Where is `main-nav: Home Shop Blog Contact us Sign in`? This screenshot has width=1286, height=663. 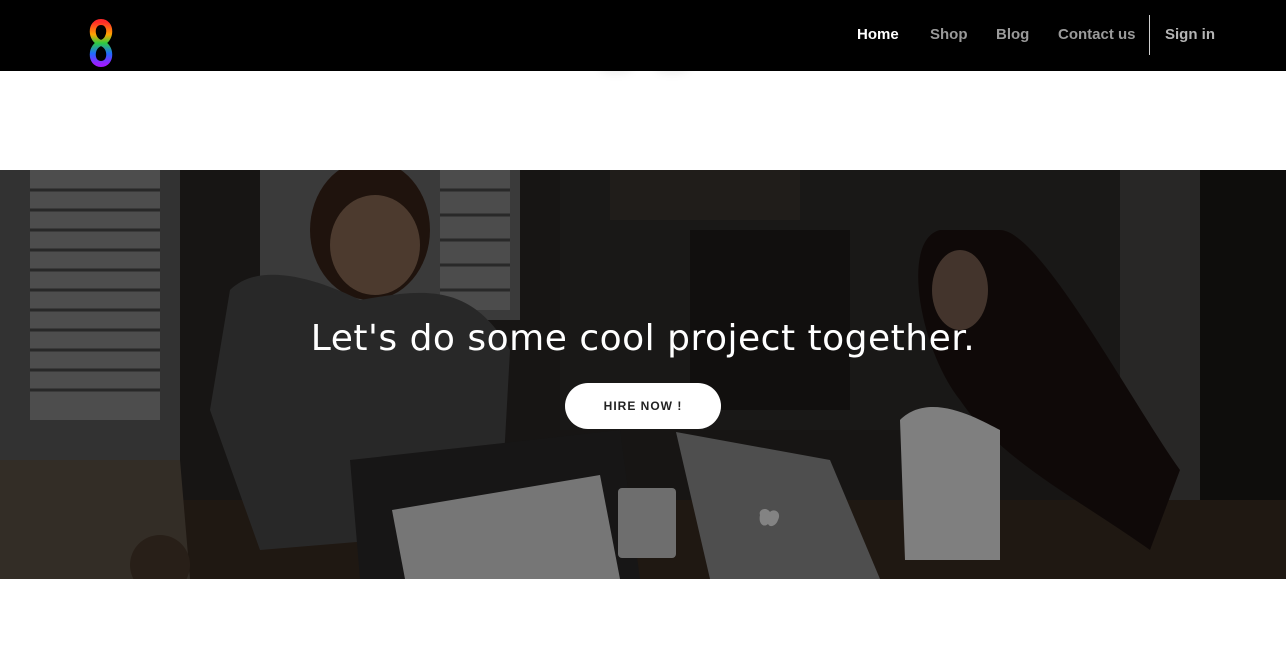
main-nav: Home Shop Blog Contact us Sign in is located at coordinates (643, 35).